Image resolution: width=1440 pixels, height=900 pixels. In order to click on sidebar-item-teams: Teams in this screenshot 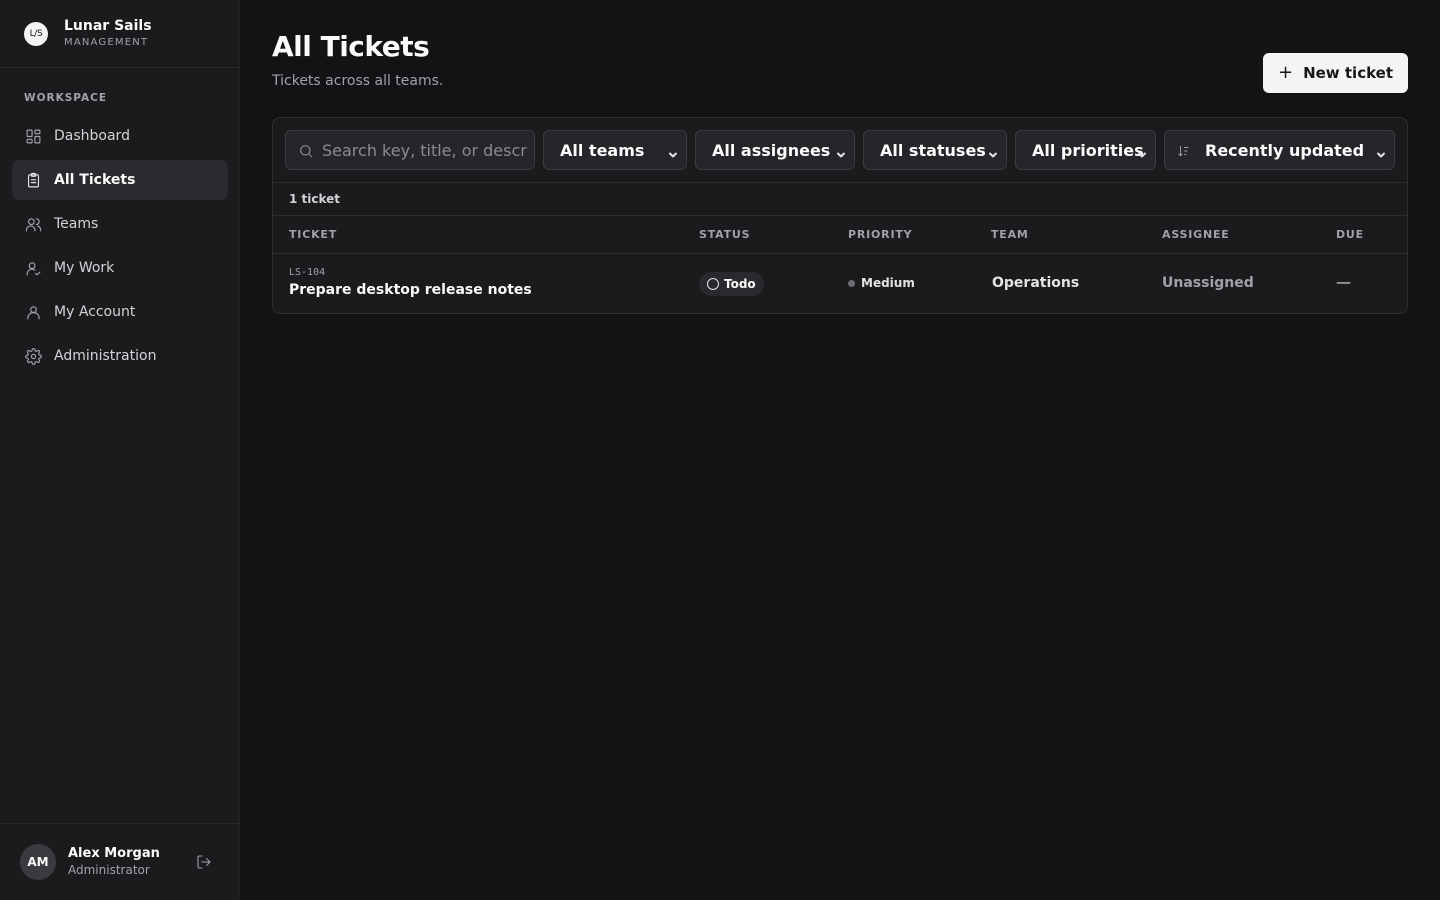, I will do `click(120, 224)`.